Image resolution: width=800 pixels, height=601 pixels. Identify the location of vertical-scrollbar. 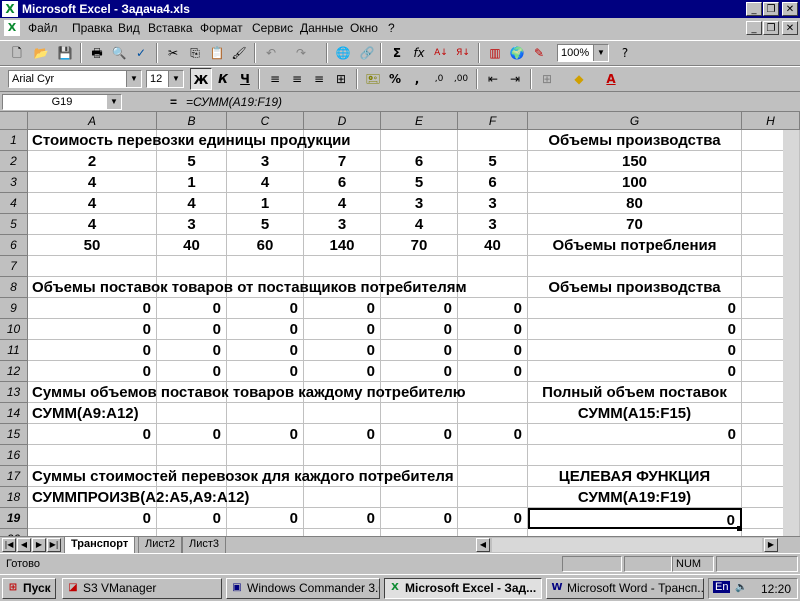
(791, 333).